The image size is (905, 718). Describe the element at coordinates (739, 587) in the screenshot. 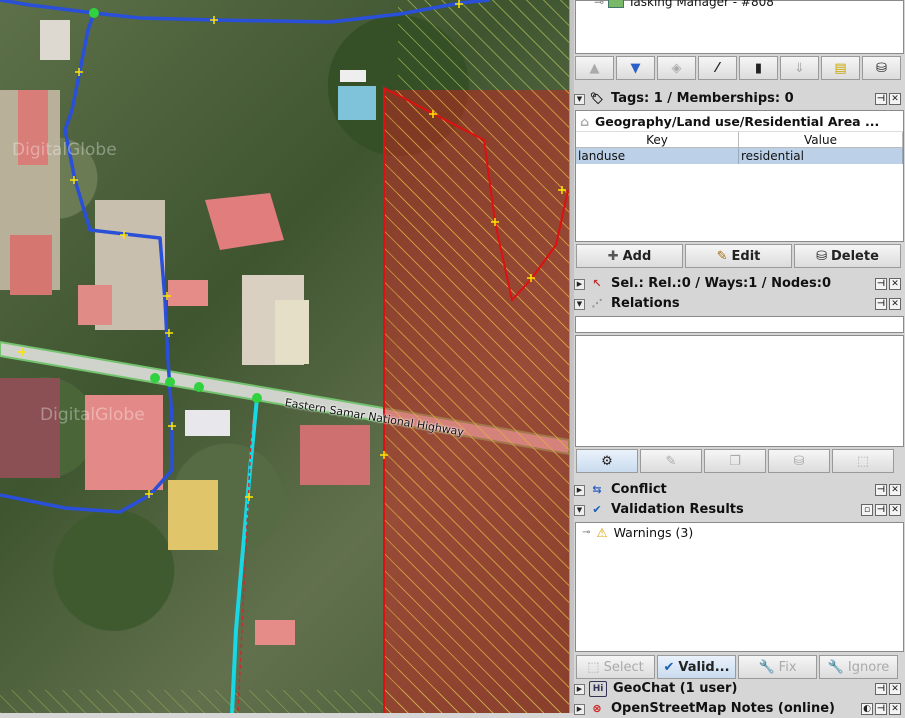

I see `validation-tree: ⊸ ⚠ Warnings (3)` at that location.